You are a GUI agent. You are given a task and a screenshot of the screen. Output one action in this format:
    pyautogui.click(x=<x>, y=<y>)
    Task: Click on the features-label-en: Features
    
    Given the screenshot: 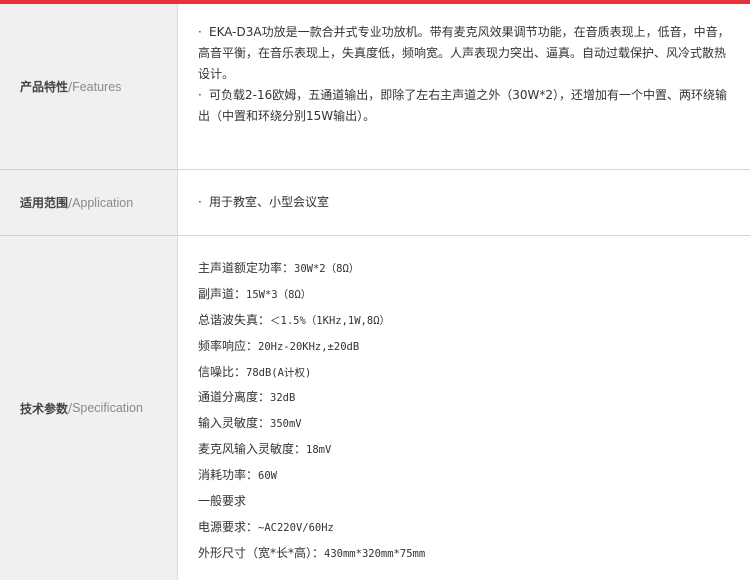 What is the action you would take?
    pyautogui.click(x=97, y=86)
    